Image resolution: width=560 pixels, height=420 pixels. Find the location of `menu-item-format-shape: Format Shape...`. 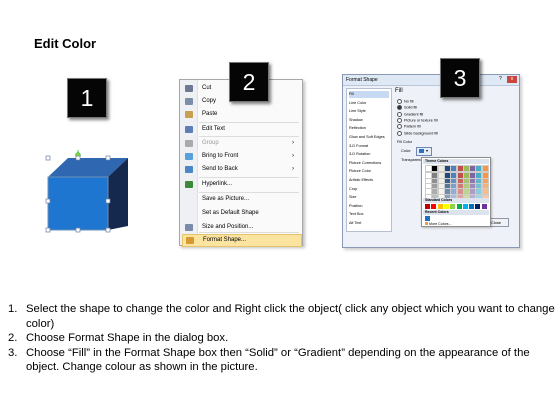

menu-item-format-shape: Format Shape... is located at coordinates (242, 240).